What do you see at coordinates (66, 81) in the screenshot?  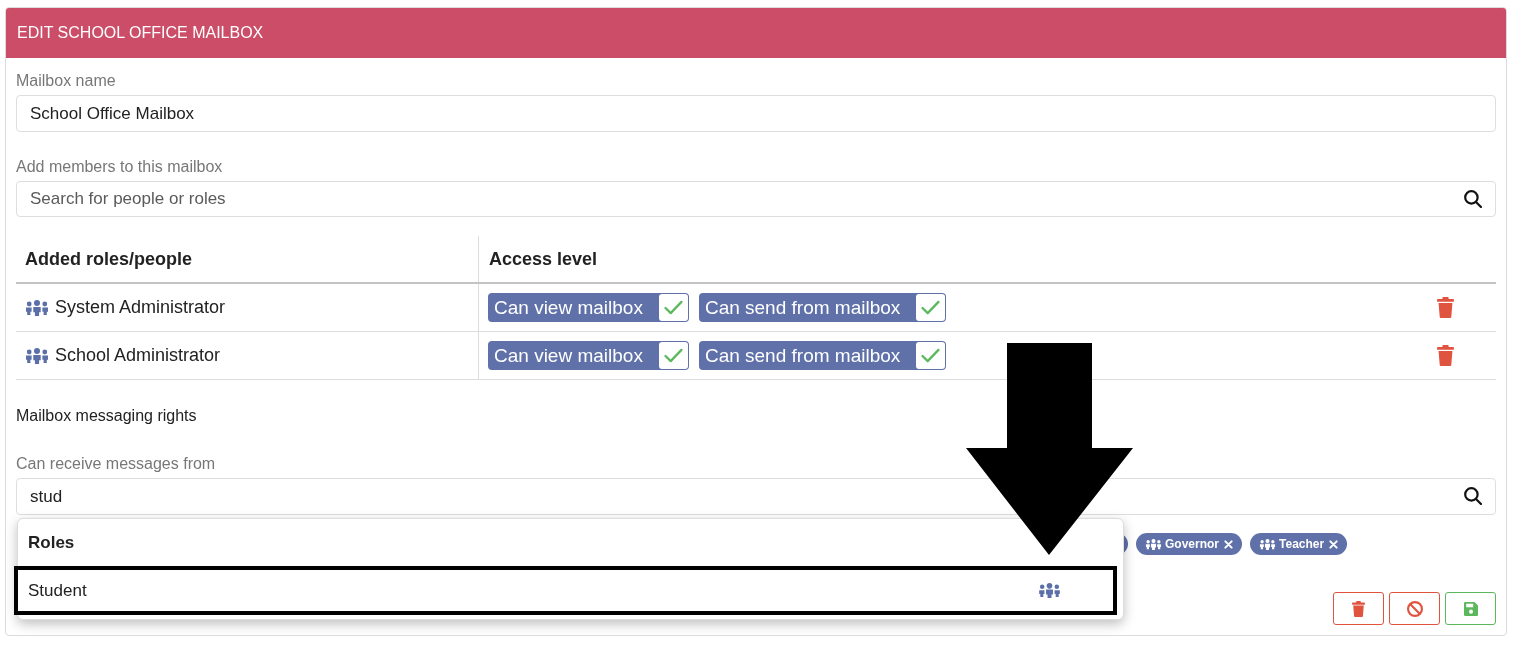 I see `field-label: Mailbox name` at bounding box center [66, 81].